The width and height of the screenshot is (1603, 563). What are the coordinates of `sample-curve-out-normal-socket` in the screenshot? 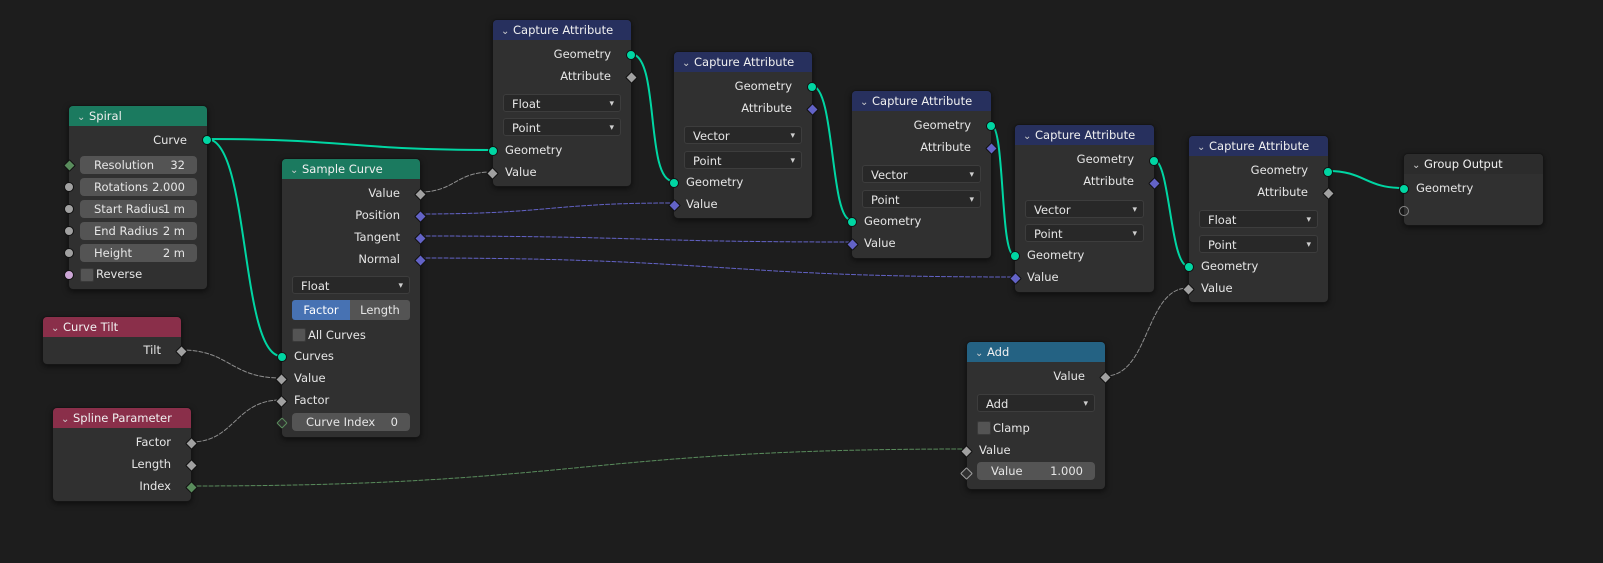 It's located at (420, 260).